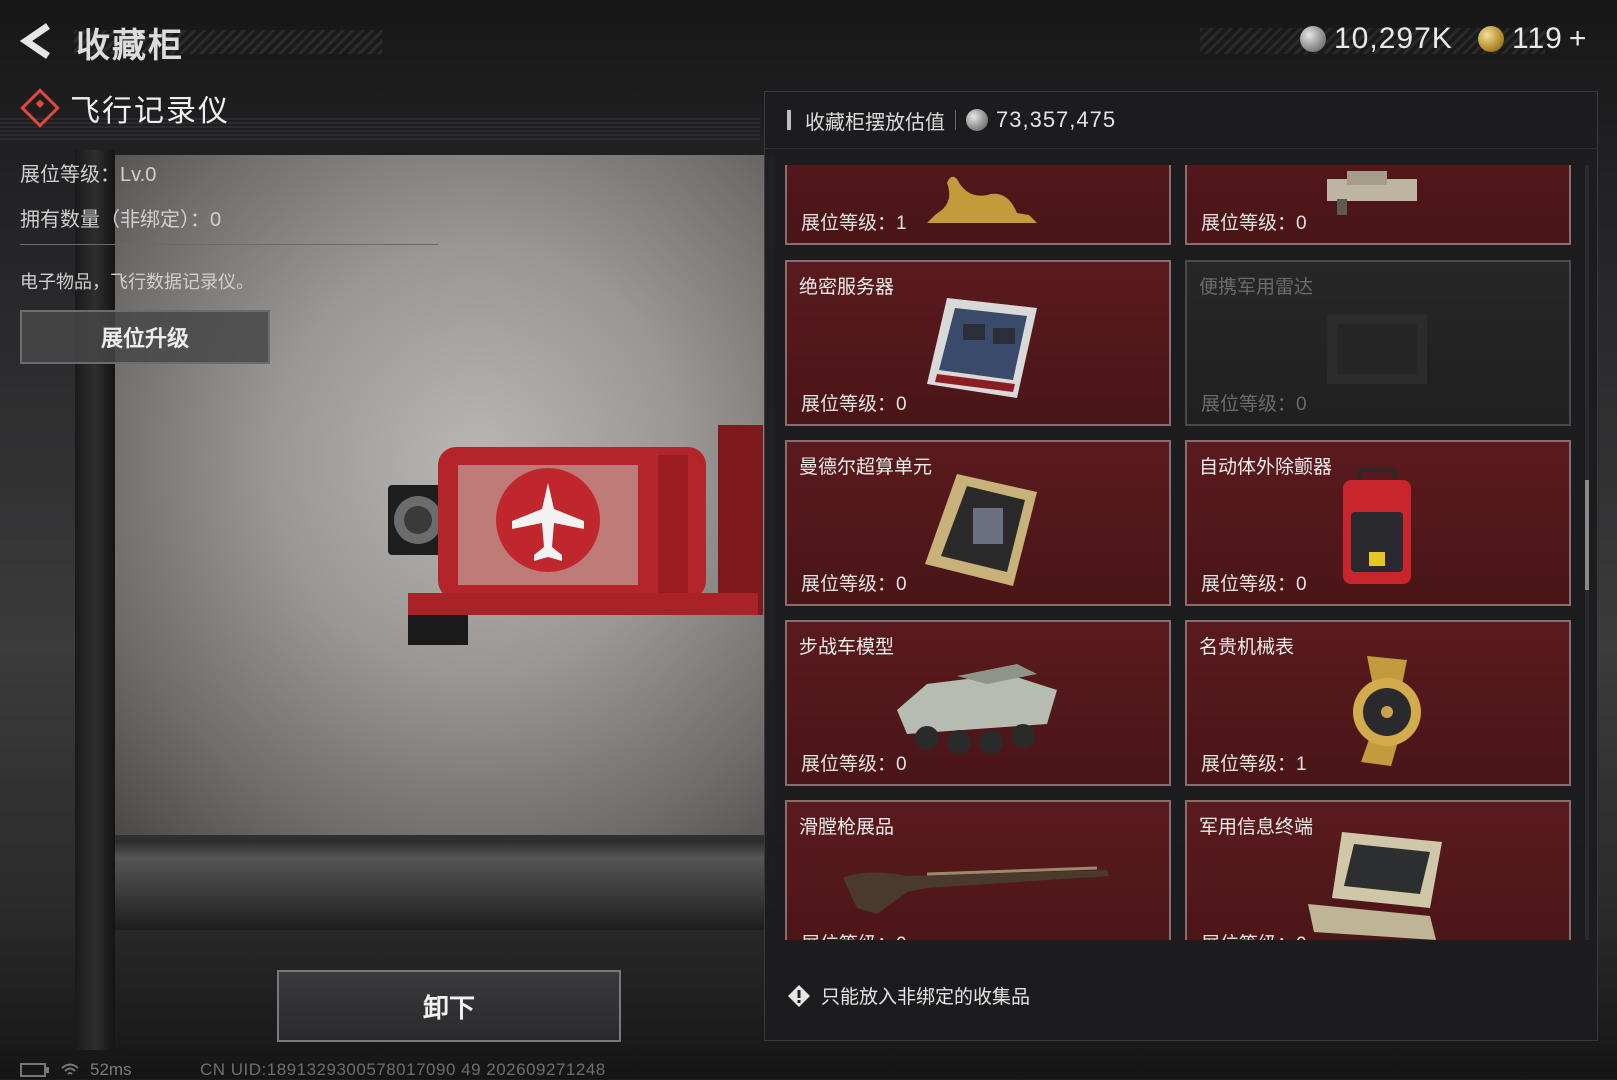 The image size is (1617, 1080). I want to click on flight-recorder-model, so click(575, 535).